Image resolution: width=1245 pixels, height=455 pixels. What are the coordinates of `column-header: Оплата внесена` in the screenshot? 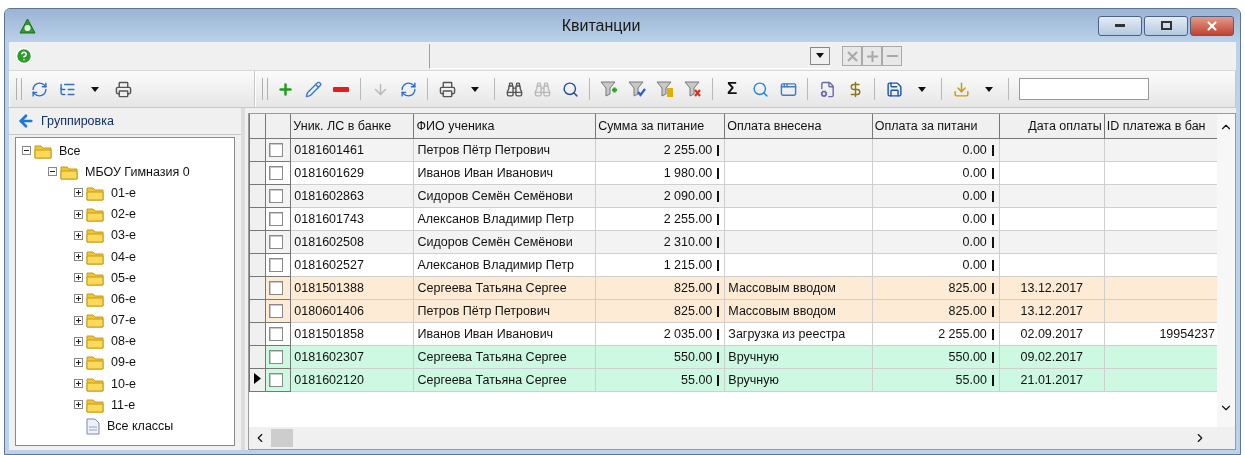 It's located at (798, 126).